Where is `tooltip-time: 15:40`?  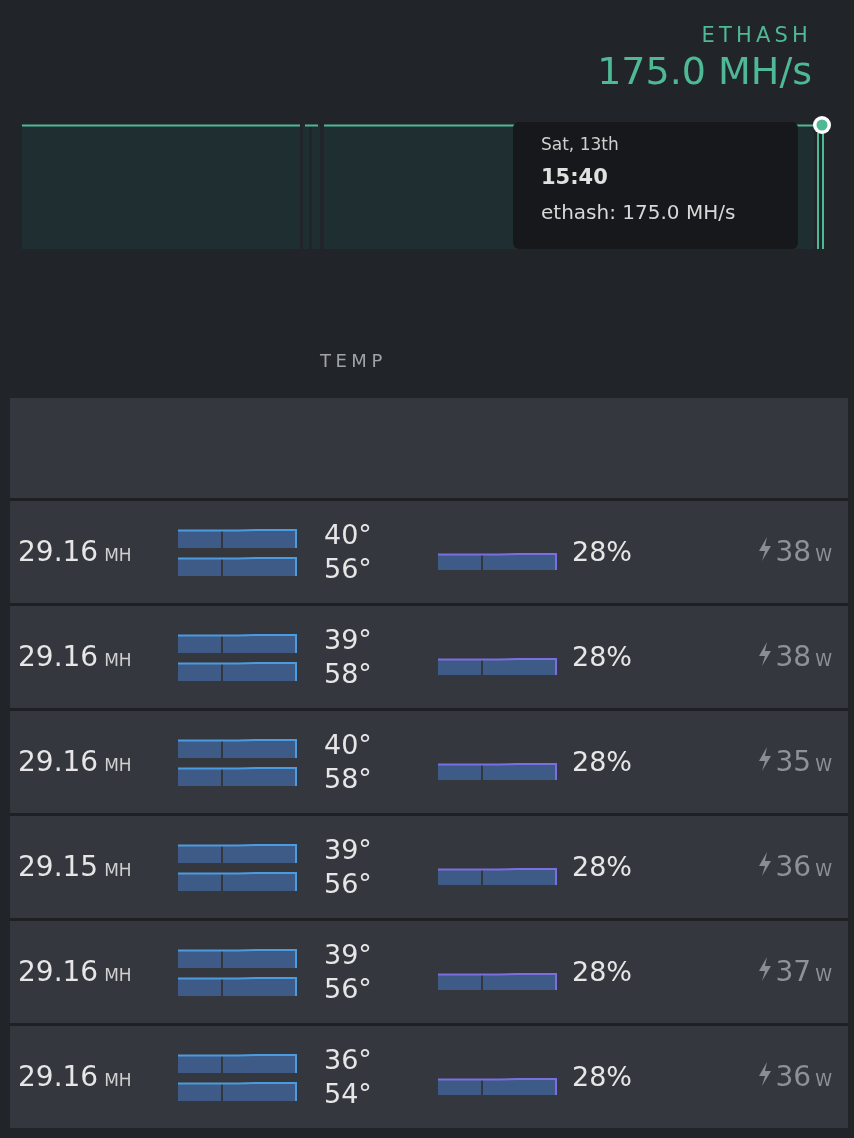
tooltip-time: 15:40 is located at coordinates (575, 177).